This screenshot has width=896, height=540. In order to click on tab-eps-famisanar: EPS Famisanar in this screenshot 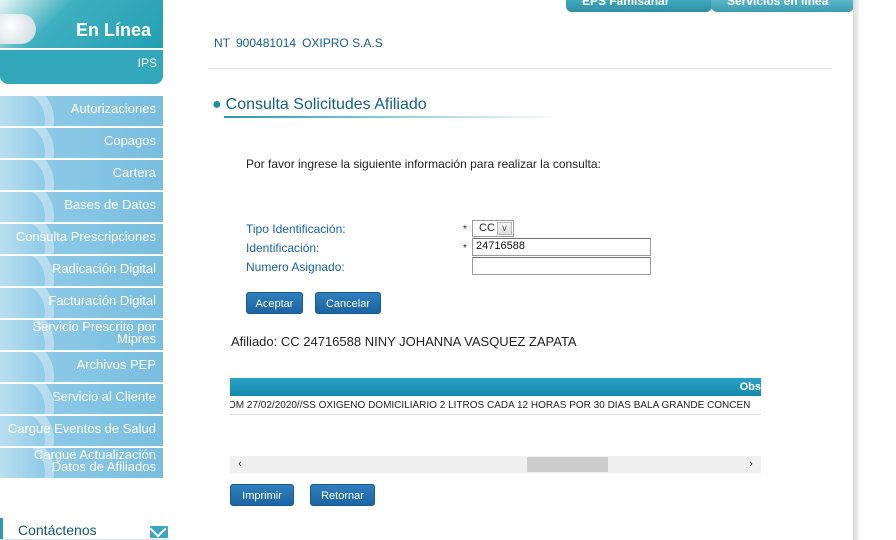, I will do `click(639, 6)`.